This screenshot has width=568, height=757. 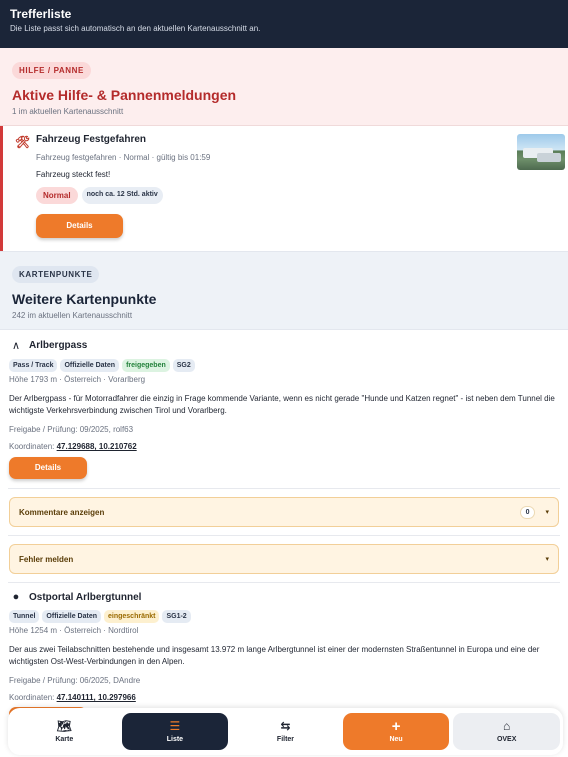 I want to click on tag-type: Tunnel, so click(x=24, y=616).